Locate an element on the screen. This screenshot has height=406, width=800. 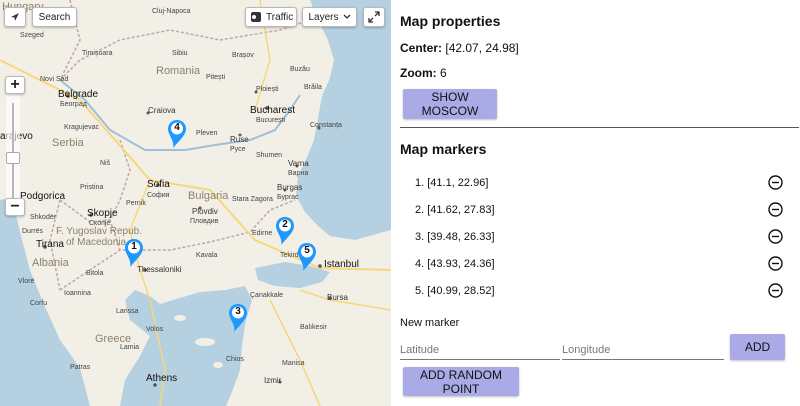
latitude-input is located at coordinates (480, 350).